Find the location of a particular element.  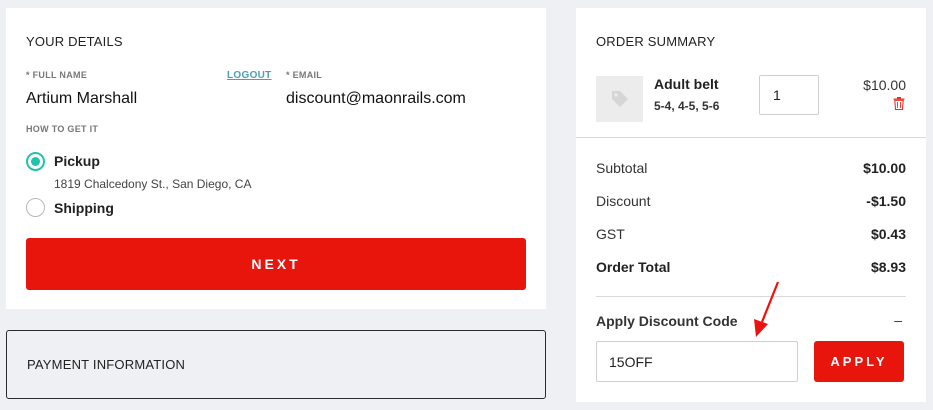

collapse-toggle: – is located at coordinates (898, 320).